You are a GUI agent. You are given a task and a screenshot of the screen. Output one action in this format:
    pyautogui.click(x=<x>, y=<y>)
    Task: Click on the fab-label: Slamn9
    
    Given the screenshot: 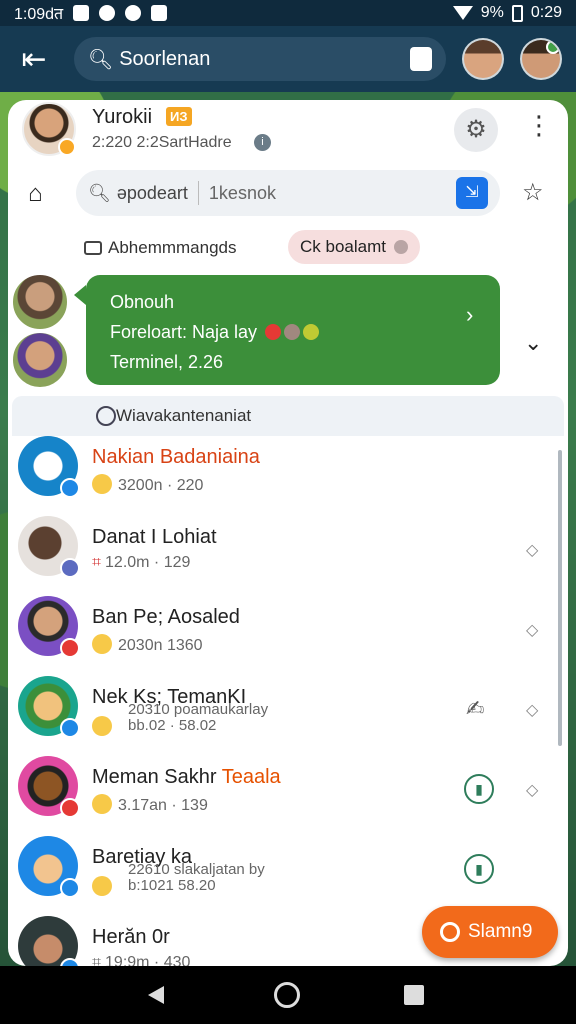 What is the action you would take?
    pyautogui.click(x=500, y=931)
    